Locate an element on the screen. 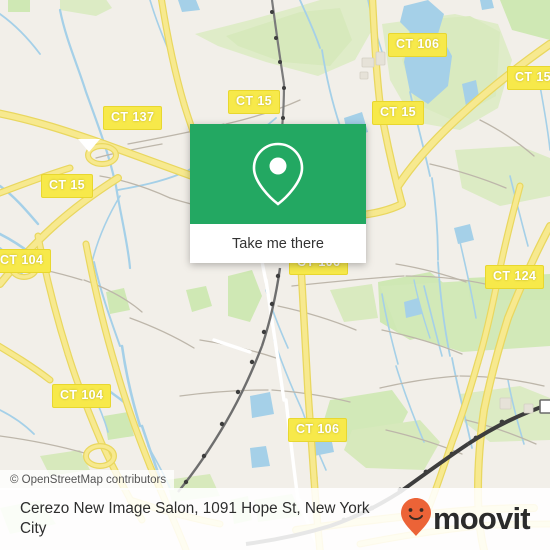 The height and width of the screenshot is (550, 550). map-pin-icon is located at coordinates (278, 174).